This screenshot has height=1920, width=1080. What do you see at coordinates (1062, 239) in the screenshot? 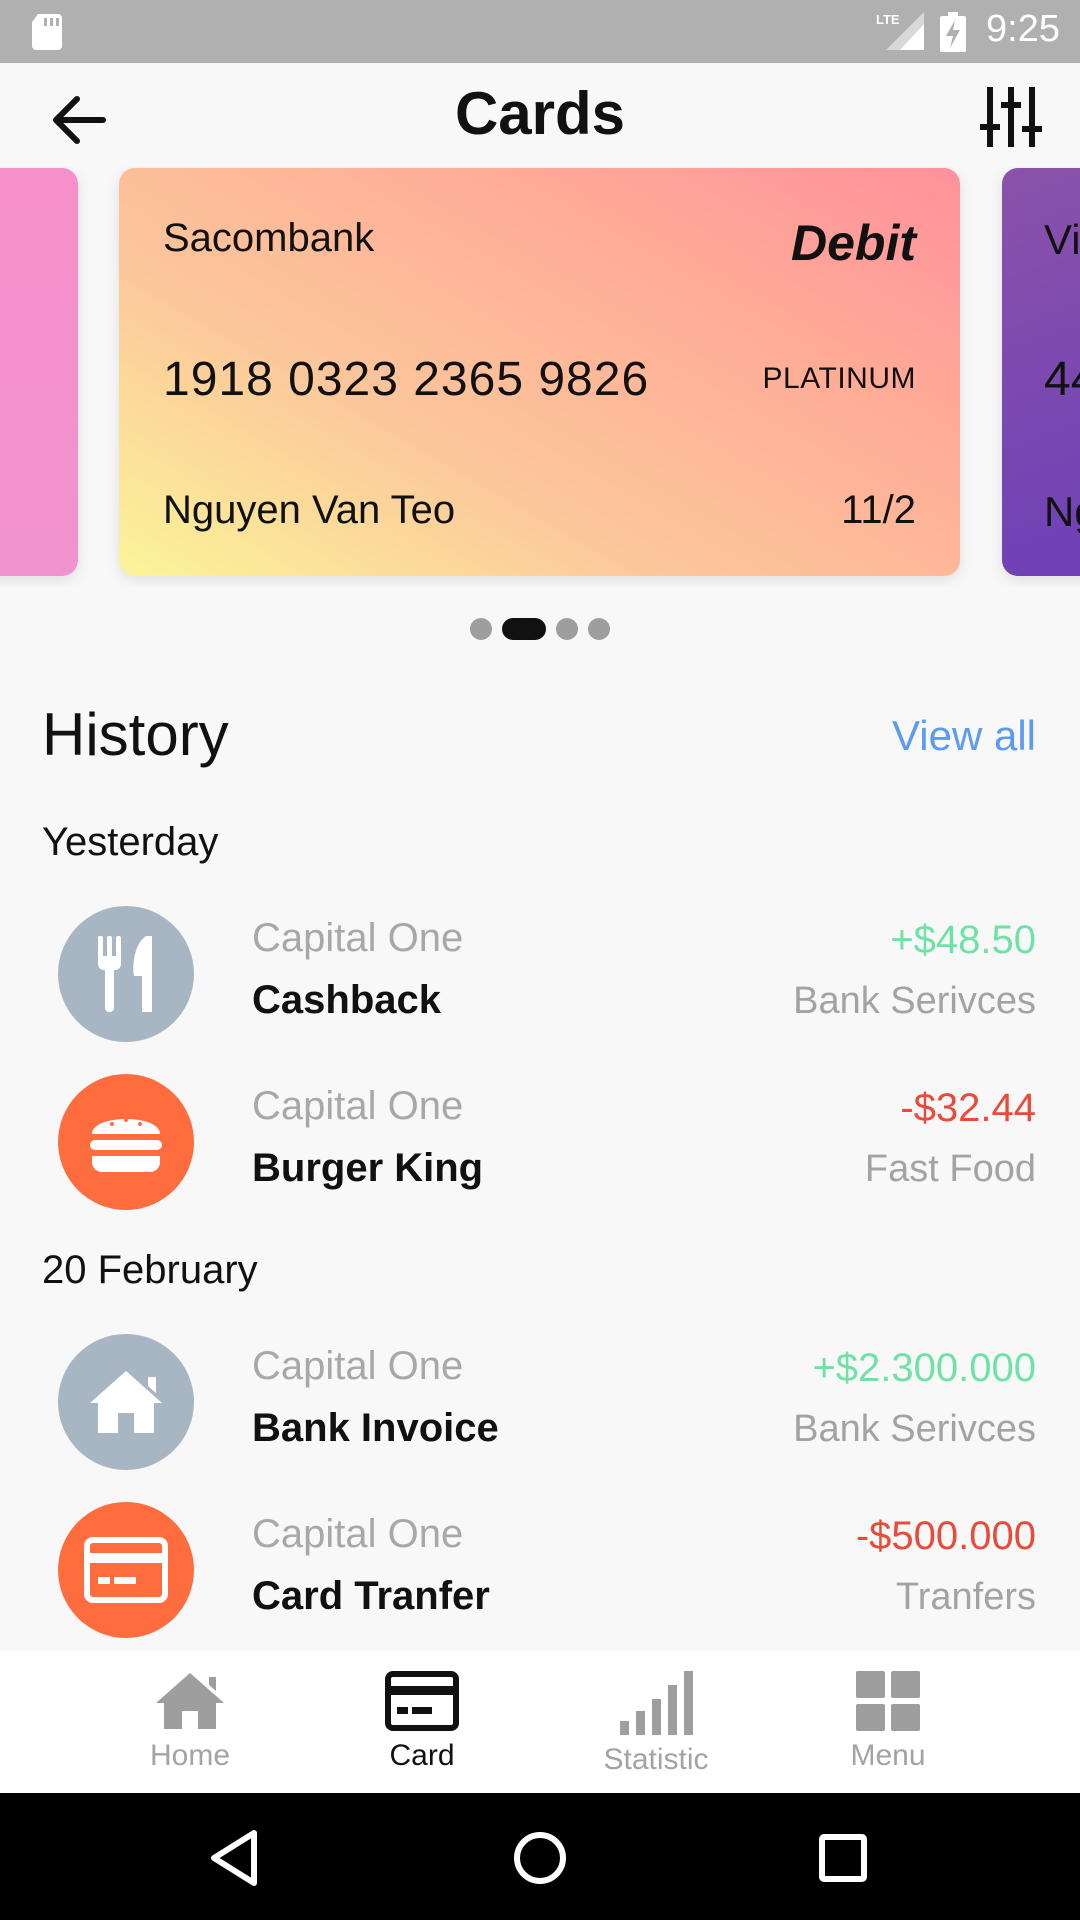
I see `card-next-bank: Vi` at bounding box center [1062, 239].